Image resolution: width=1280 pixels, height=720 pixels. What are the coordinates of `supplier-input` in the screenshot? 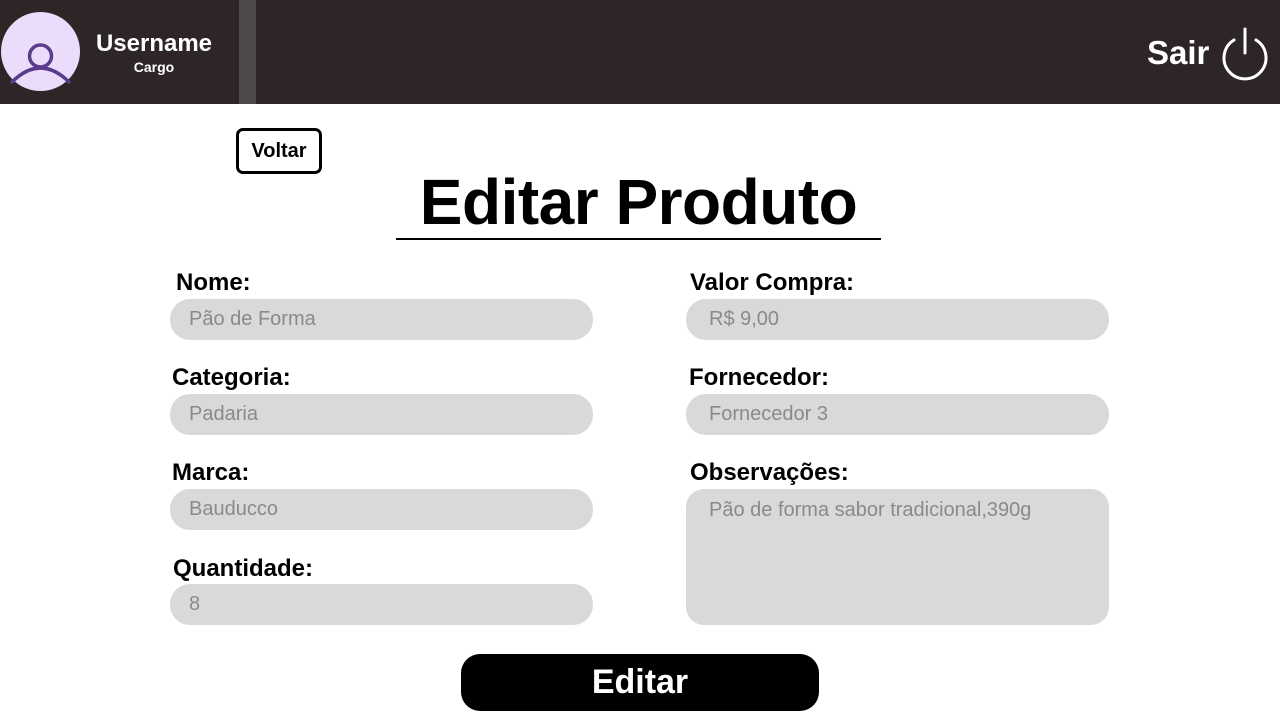 It's located at (897, 414).